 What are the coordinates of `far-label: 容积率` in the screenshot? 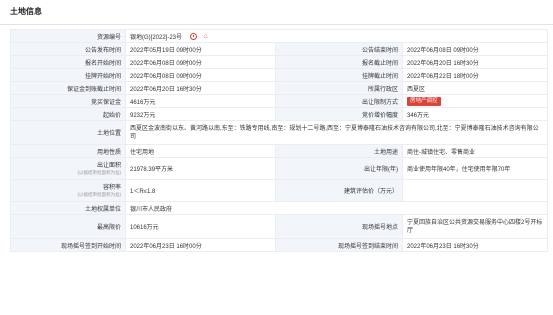 It's located at (111, 187).